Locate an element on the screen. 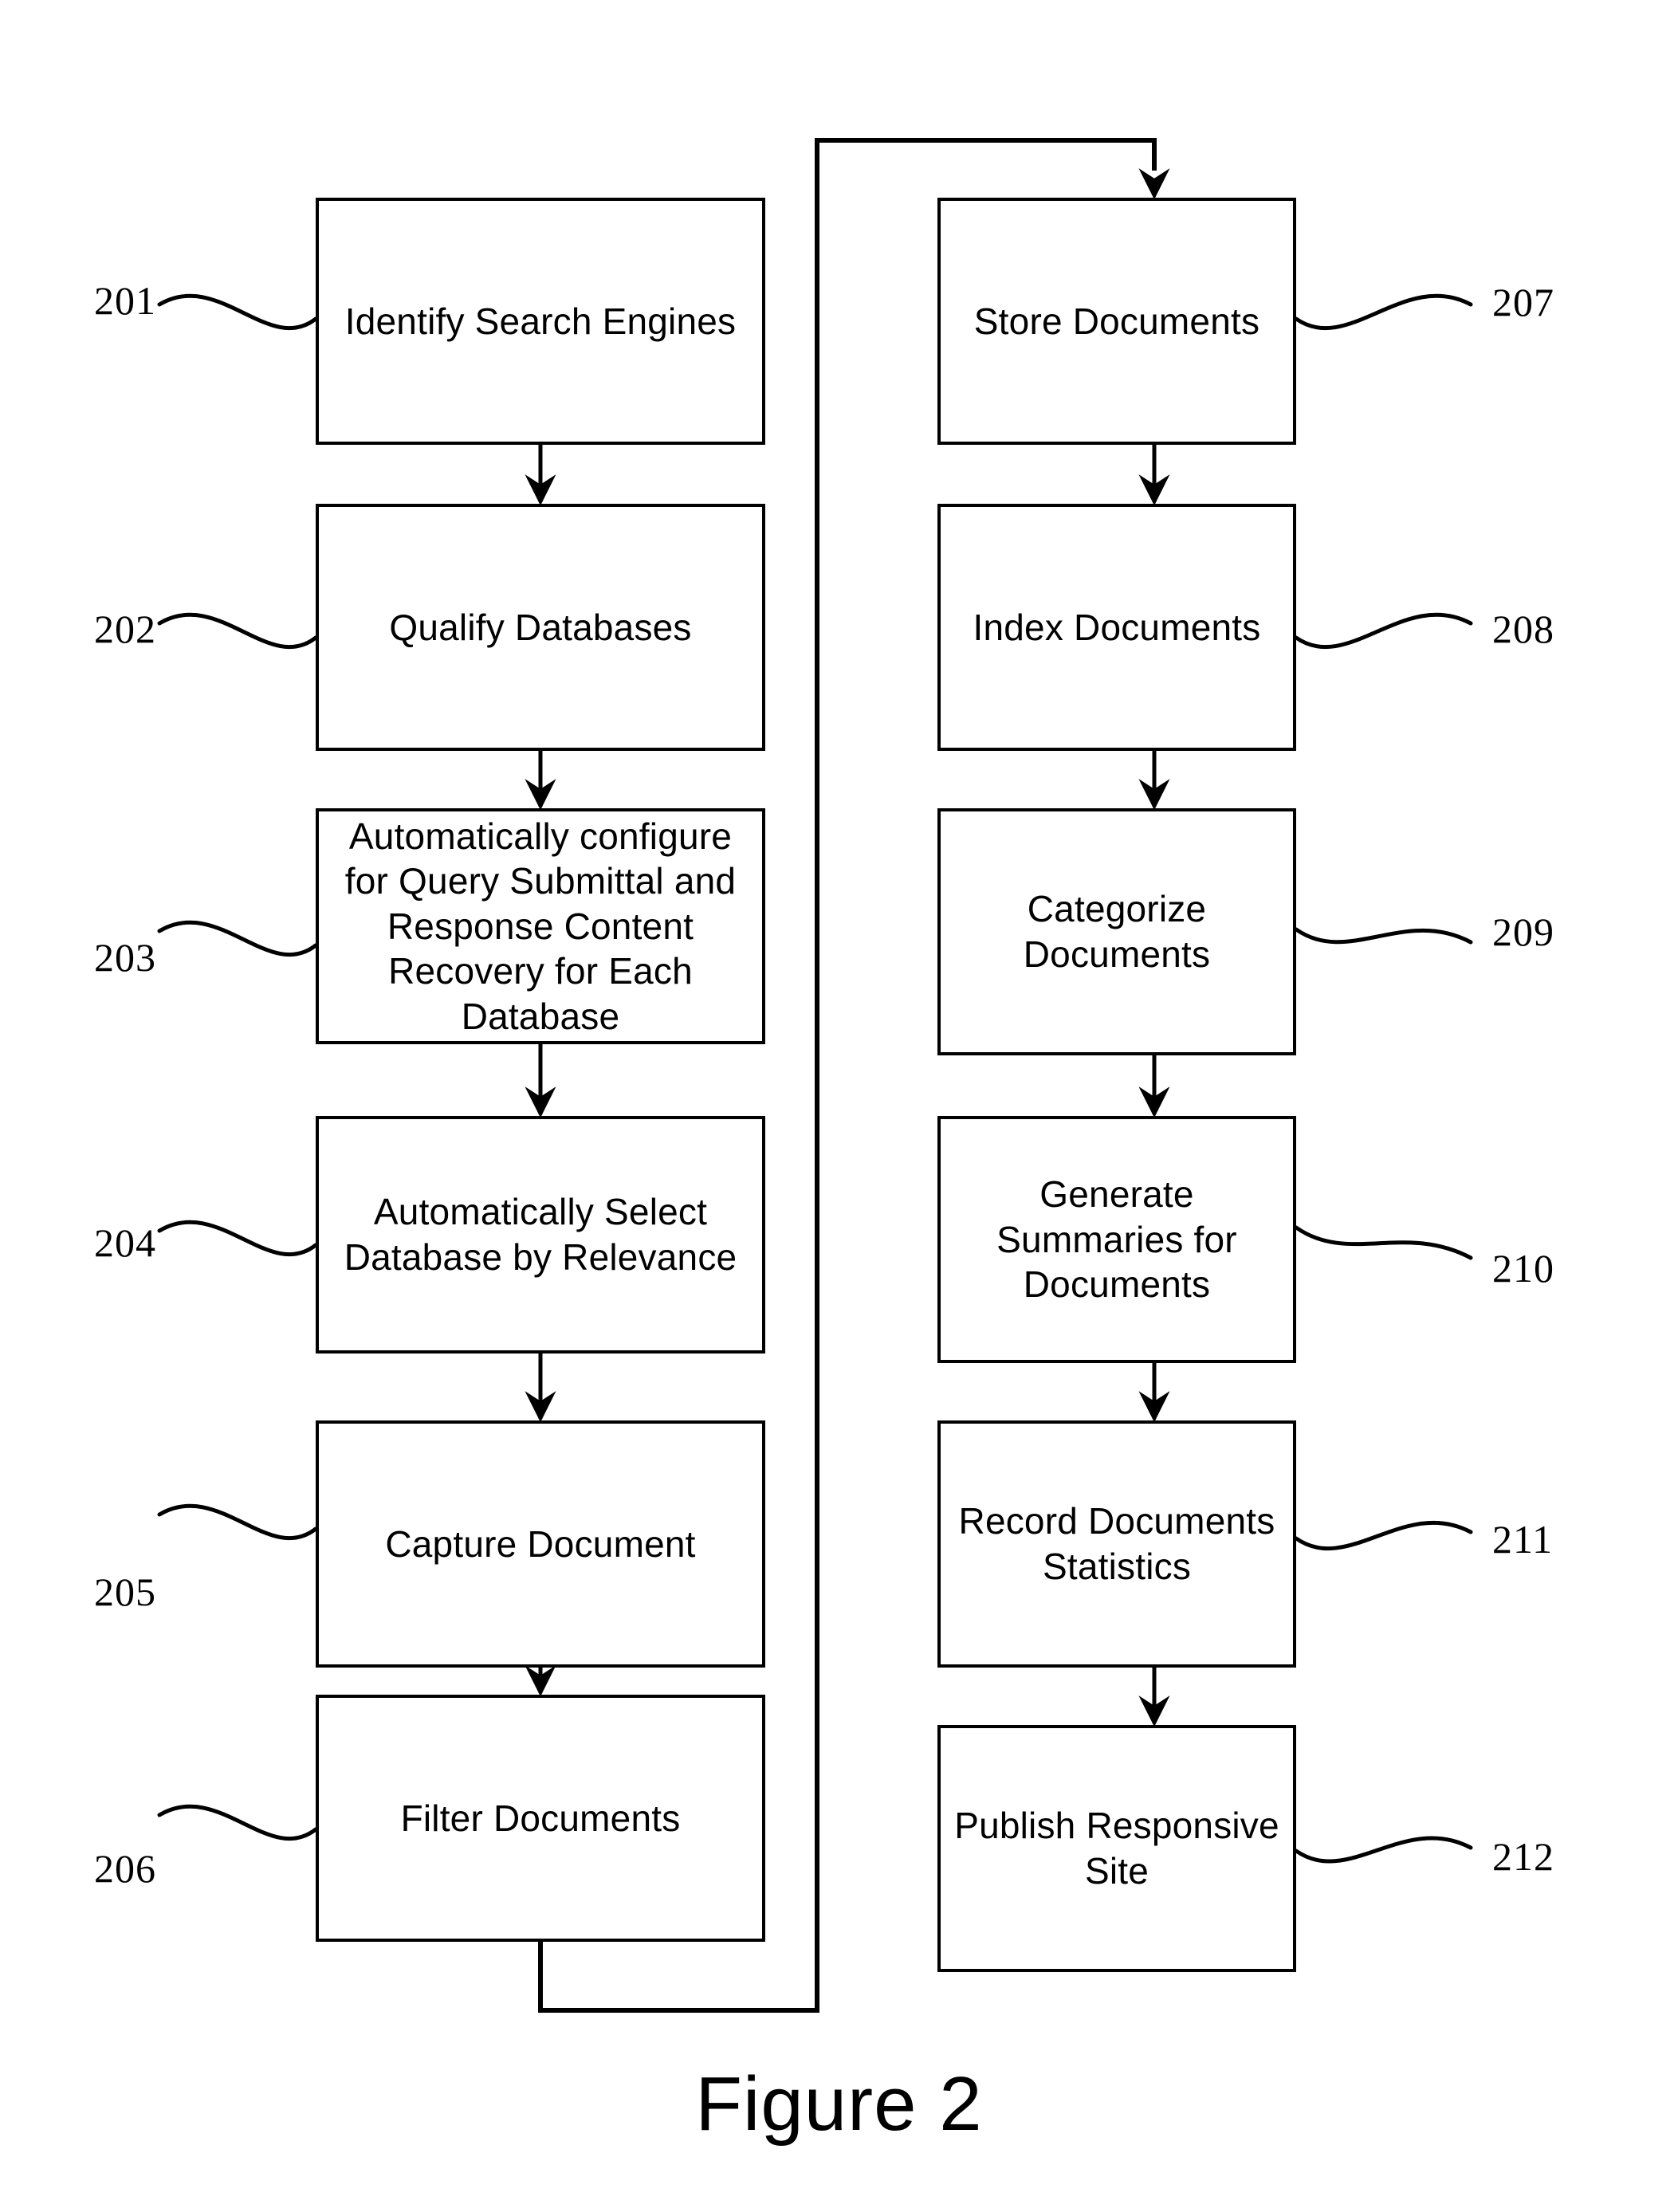  reference-numeral-212: 212 is located at coordinates (1523, 1856).